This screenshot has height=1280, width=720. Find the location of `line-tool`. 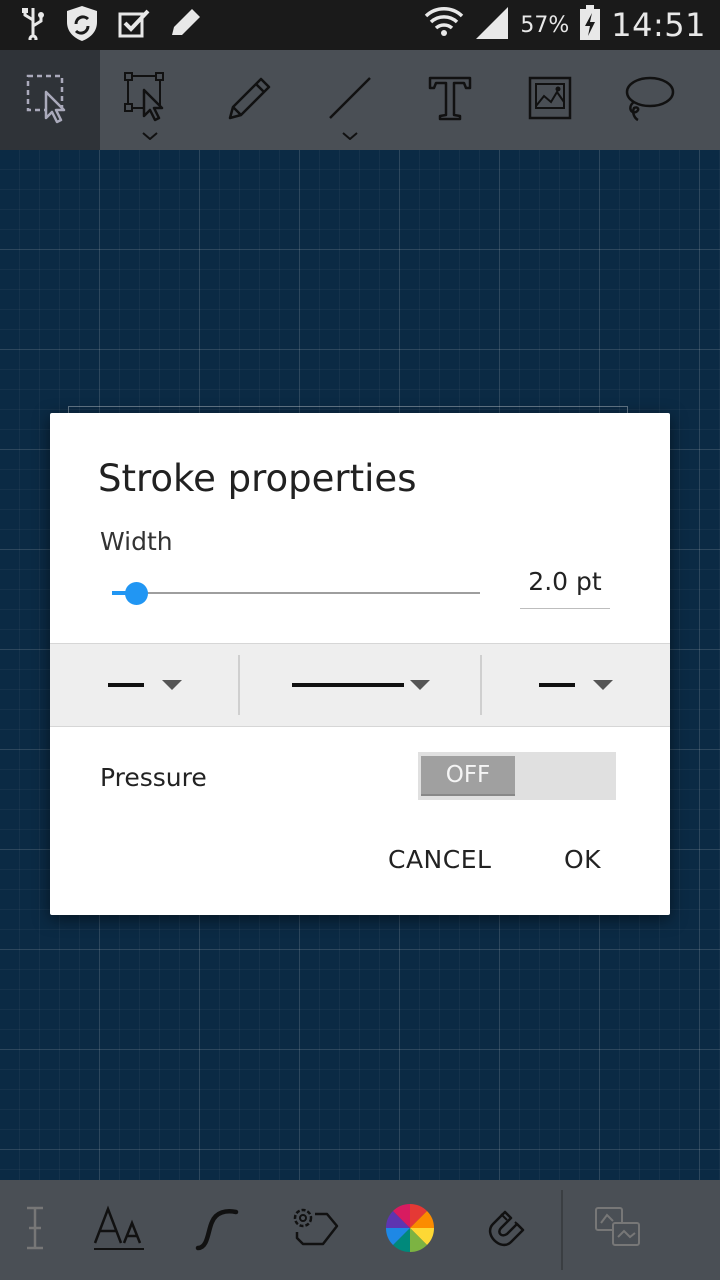

line-tool is located at coordinates (350, 100).